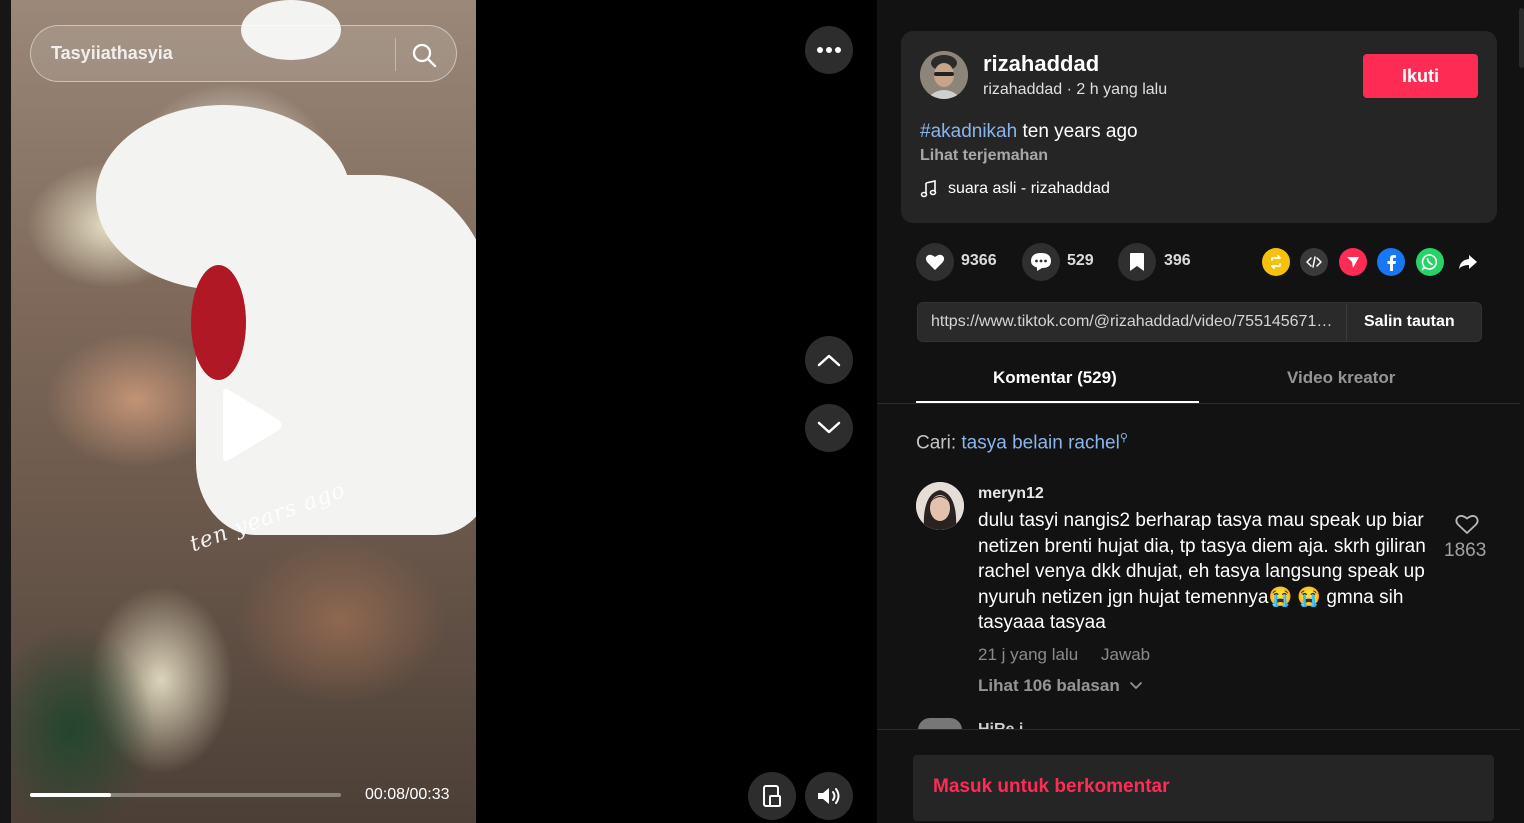 The height and width of the screenshot is (823, 1524). What do you see at coordinates (1198, 729) in the screenshot?
I see `footer-divider` at bounding box center [1198, 729].